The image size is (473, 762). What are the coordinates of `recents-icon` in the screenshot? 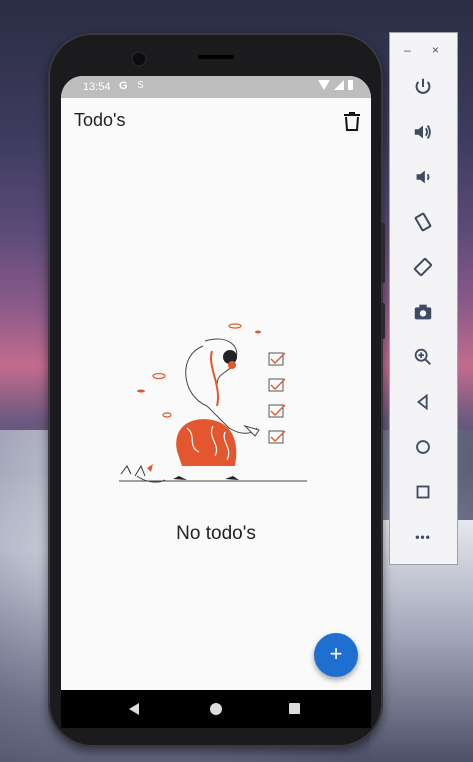 It's located at (294, 708).